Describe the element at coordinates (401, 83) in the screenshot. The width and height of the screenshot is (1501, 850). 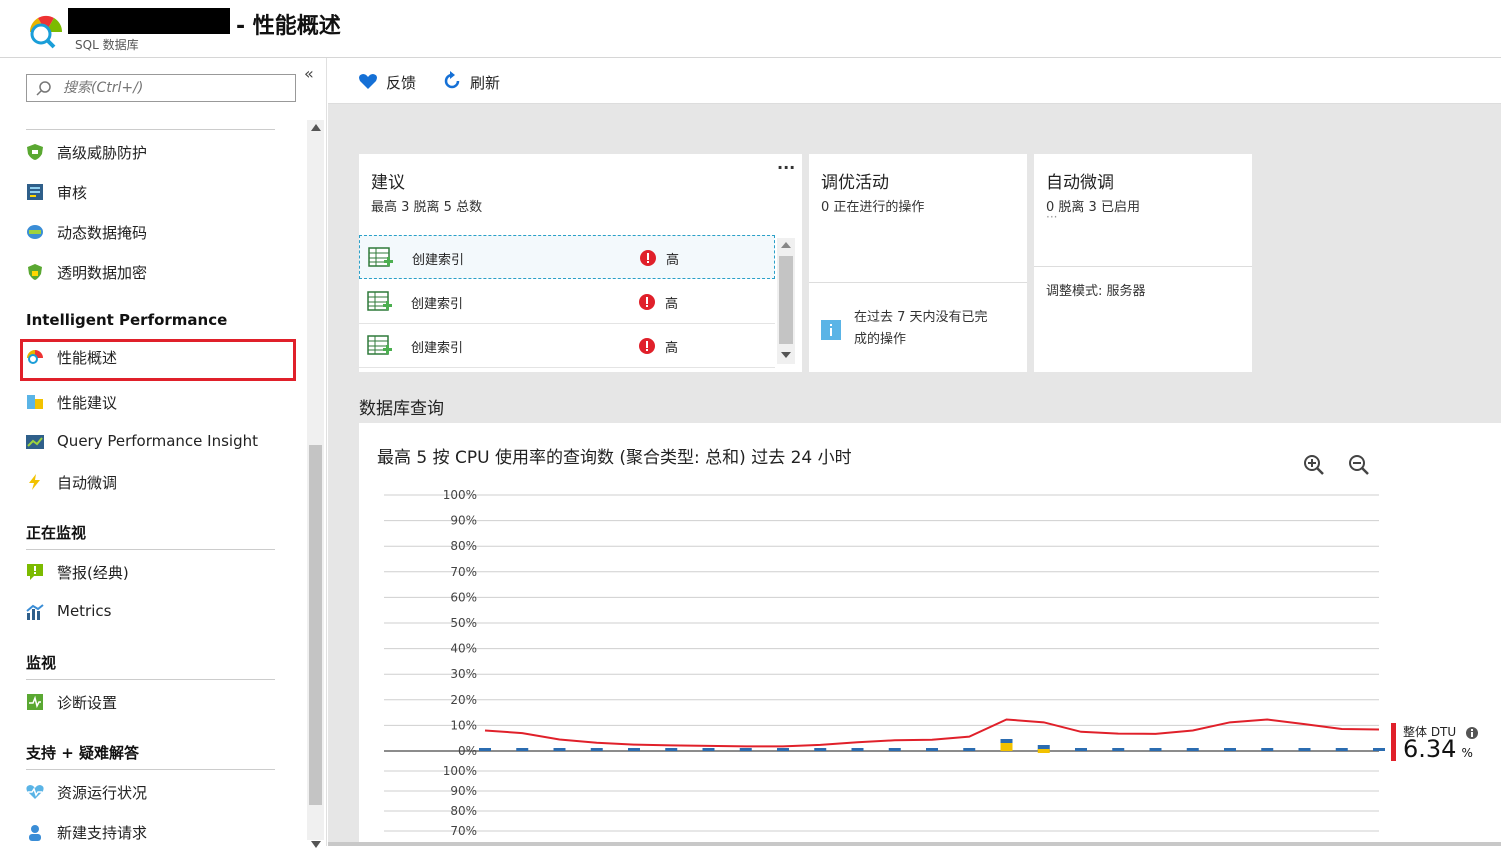
I see `feedback-label: 反馈` at that location.